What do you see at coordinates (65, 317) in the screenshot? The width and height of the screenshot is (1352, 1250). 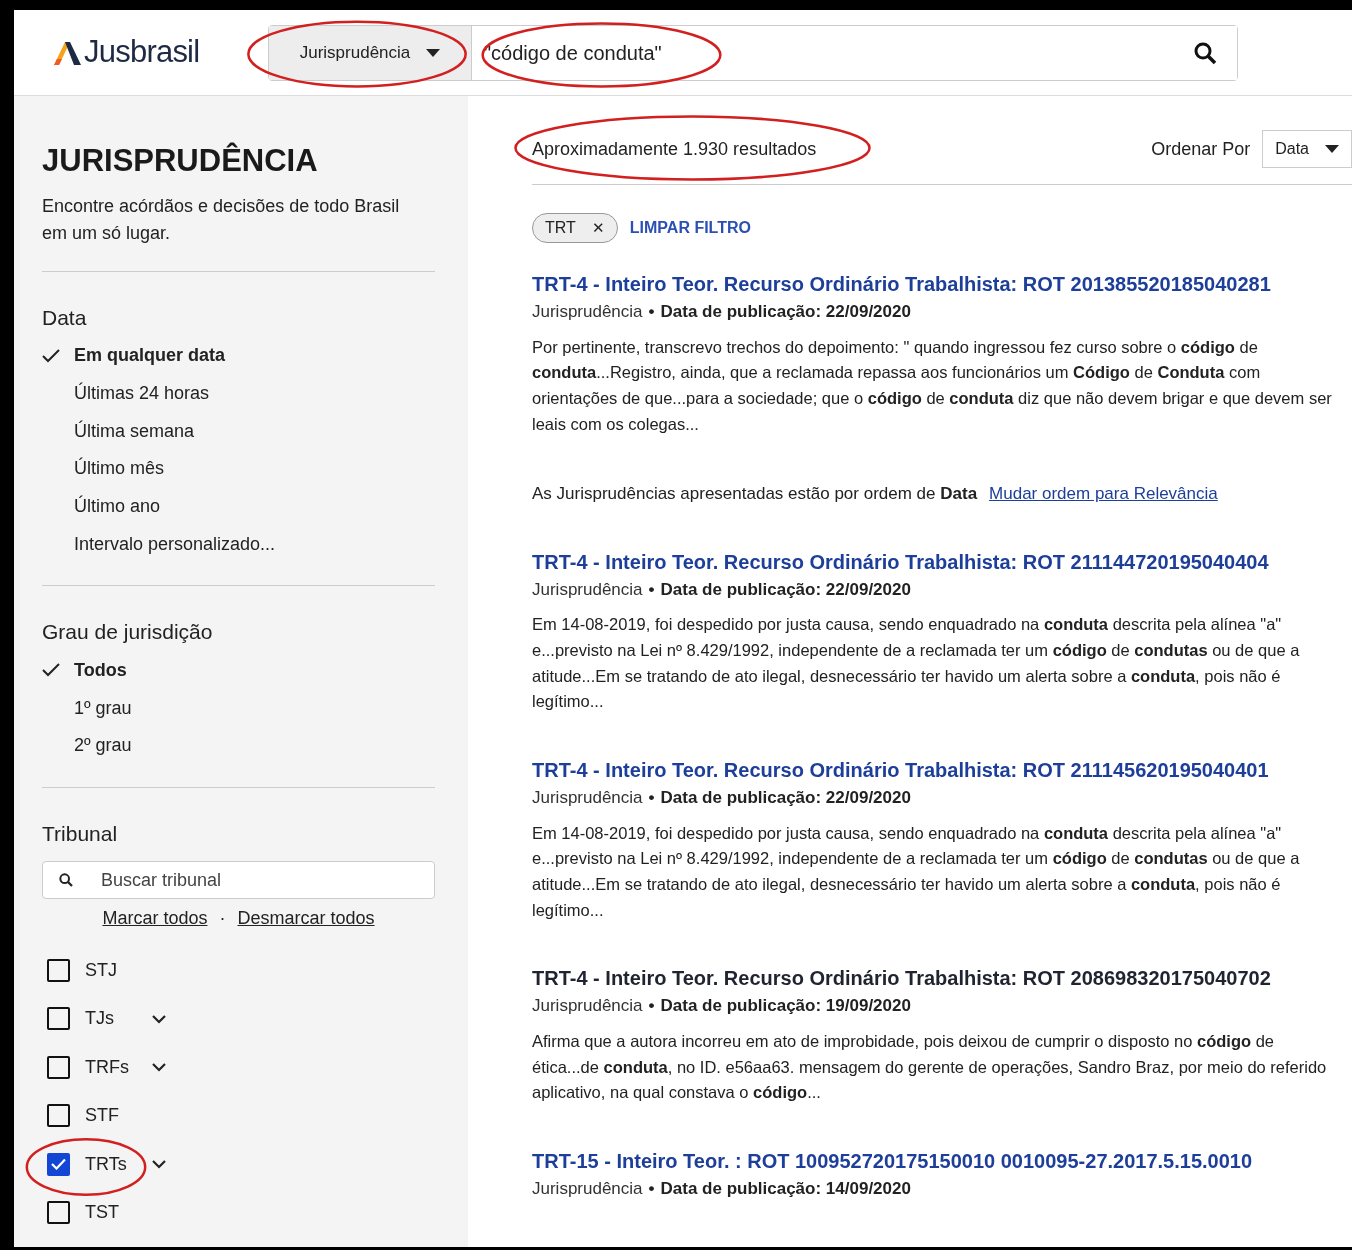 I see `filter-heading: Data` at bounding box center [65, 317].